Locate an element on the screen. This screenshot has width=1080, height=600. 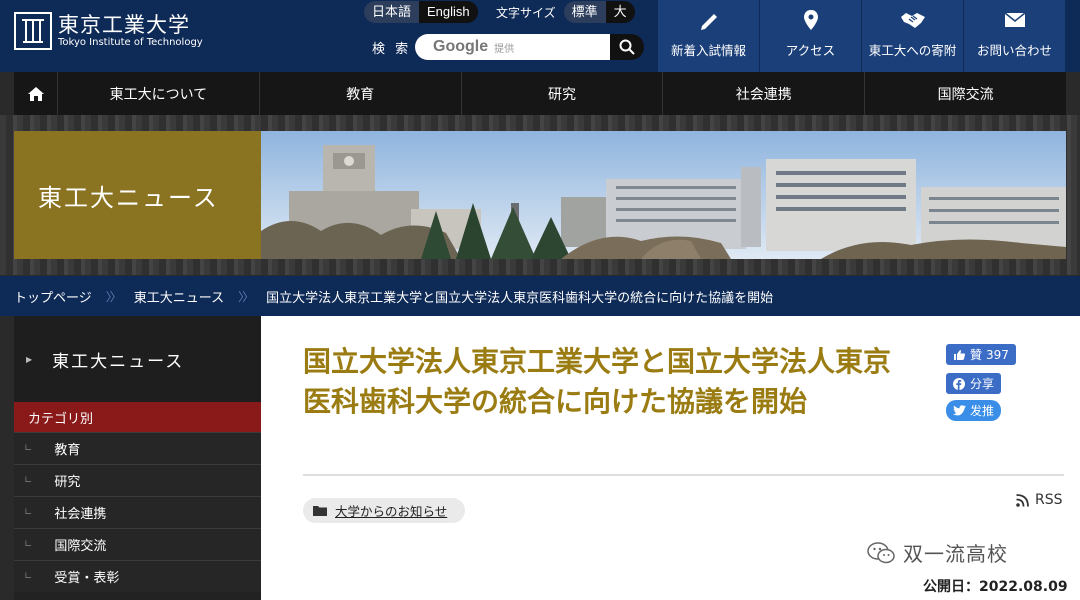
breadcrumb-top: トップページ is located at coordinates (53, 296).